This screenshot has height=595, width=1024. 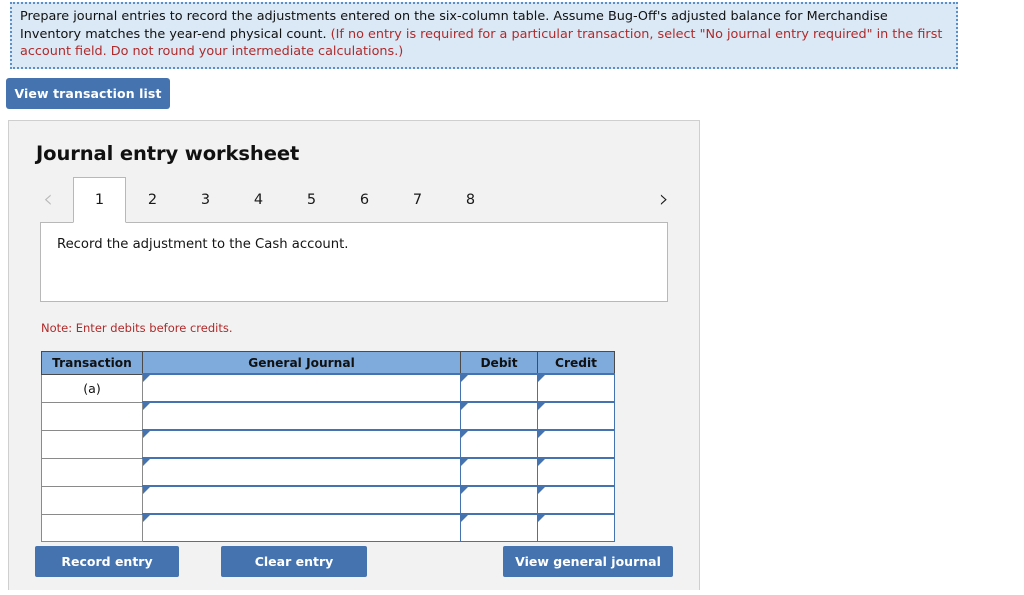 I want to click on tab-strip: 12345678, so click(x=285, y=200).